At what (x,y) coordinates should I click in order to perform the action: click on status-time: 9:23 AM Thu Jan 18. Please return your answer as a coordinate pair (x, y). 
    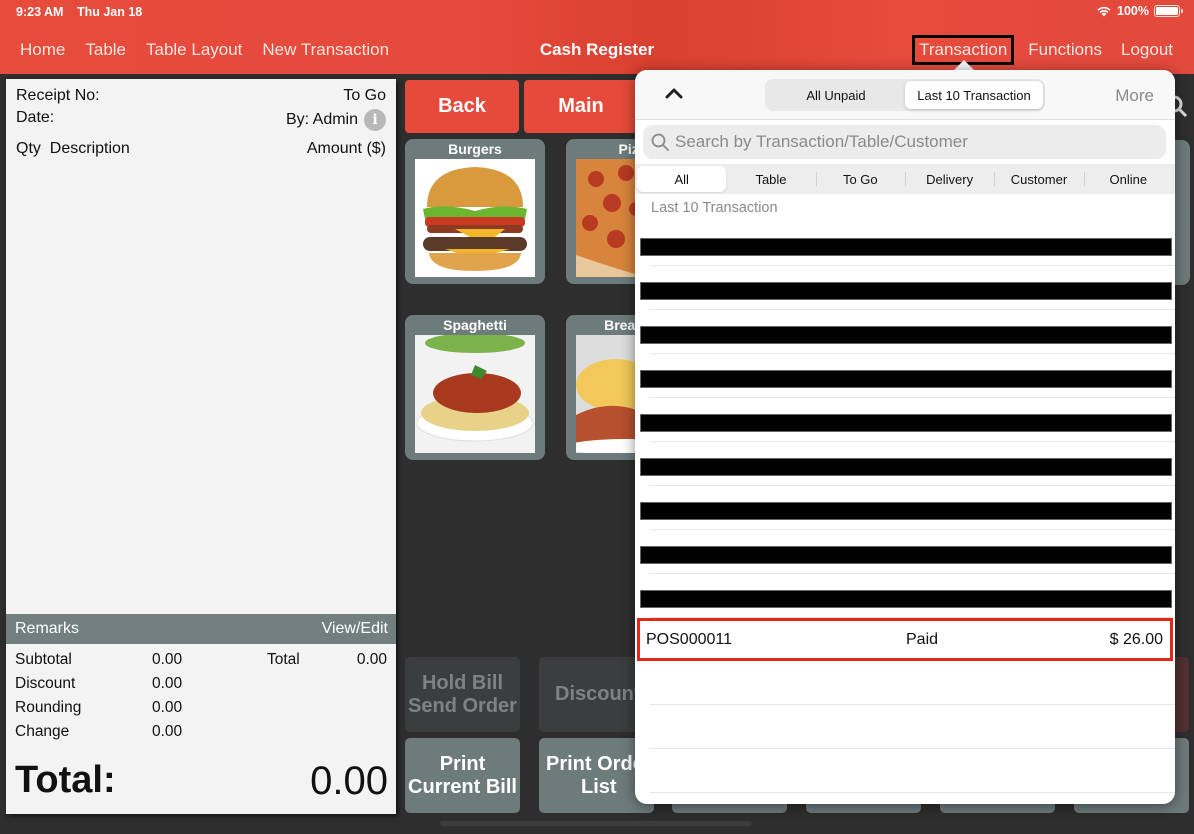
    Looking at the image, I should click on (79, 12).